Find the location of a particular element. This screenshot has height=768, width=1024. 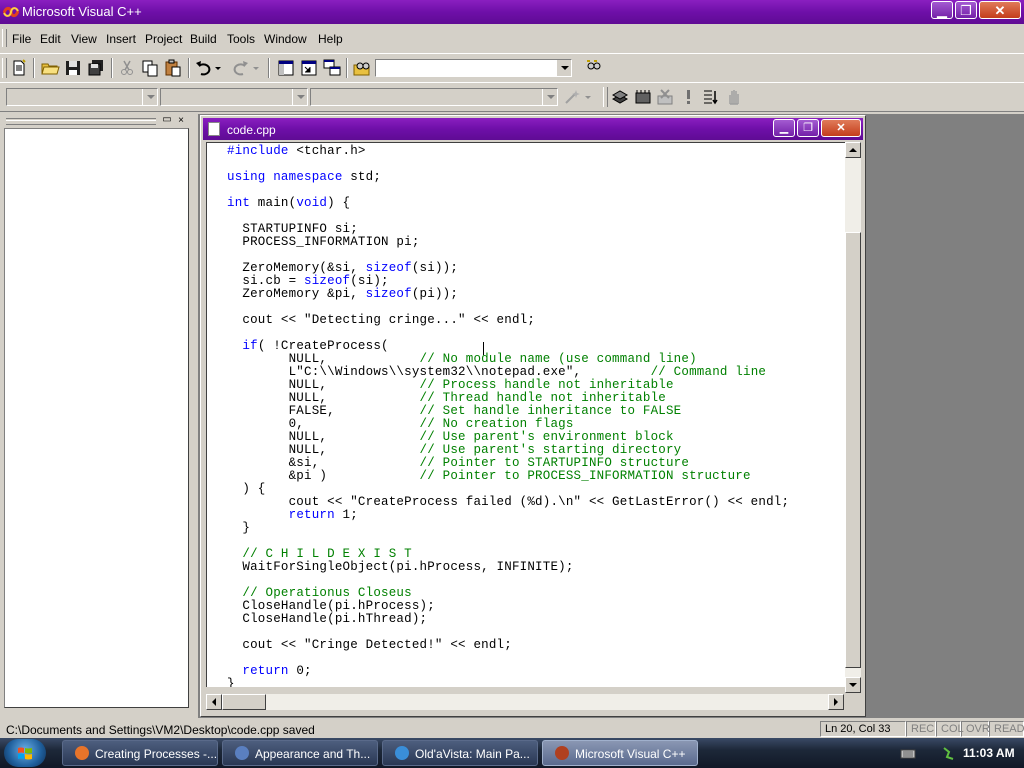

menu-project: Project is located at coordinates (163, 39).